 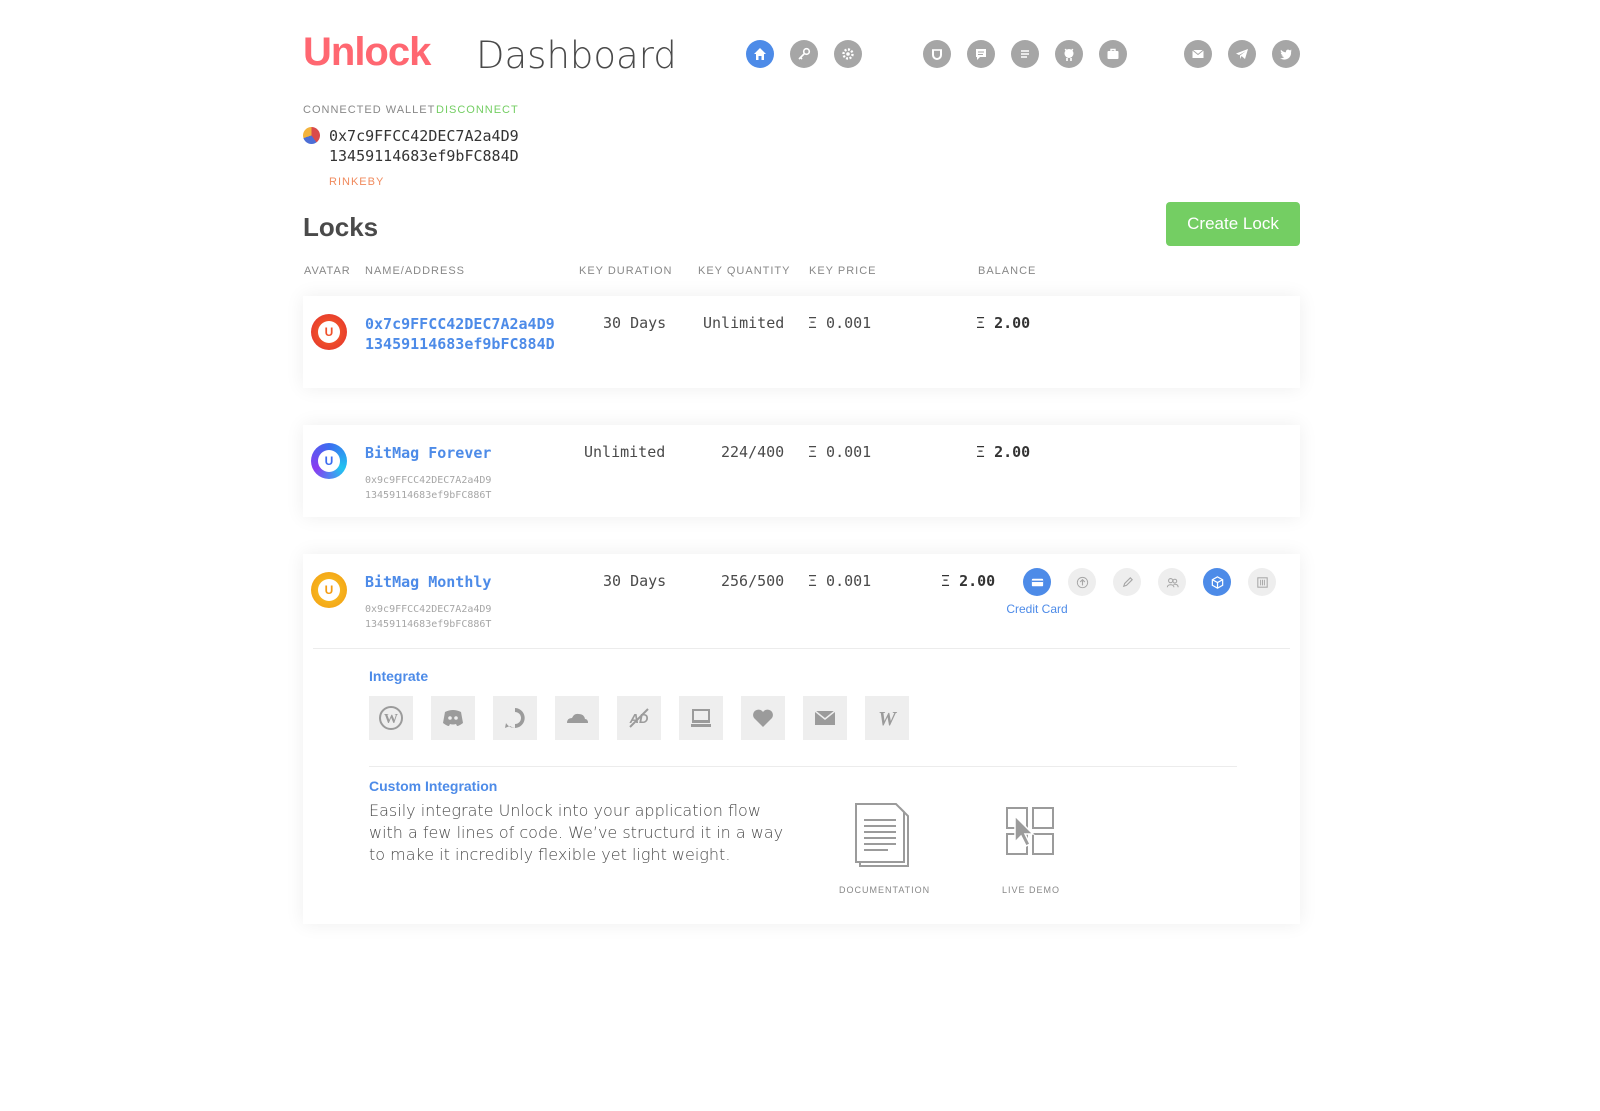 I want to click on unlock-icon, so click(x=937, y=54).